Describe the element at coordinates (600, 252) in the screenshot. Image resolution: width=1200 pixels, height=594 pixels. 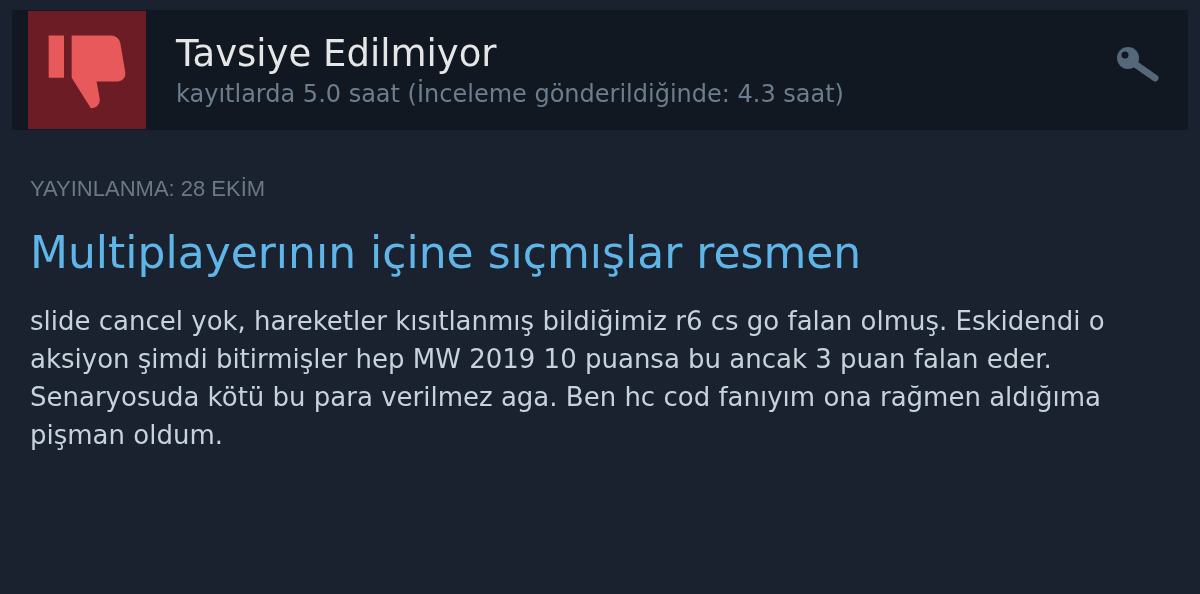
I see `review-title: Multiplayerının içine sıçmışlar resmen` at that location.